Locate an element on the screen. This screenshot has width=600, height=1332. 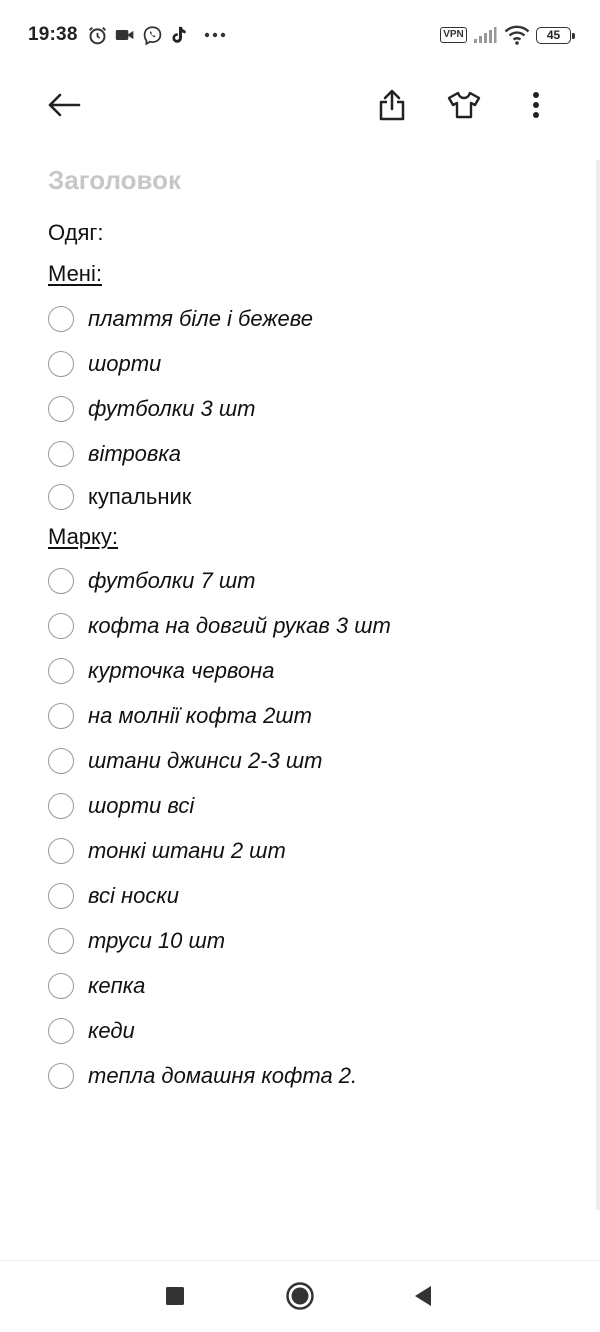
checklist-item-text: труси 10 шт is located at coordinates (156, 941).